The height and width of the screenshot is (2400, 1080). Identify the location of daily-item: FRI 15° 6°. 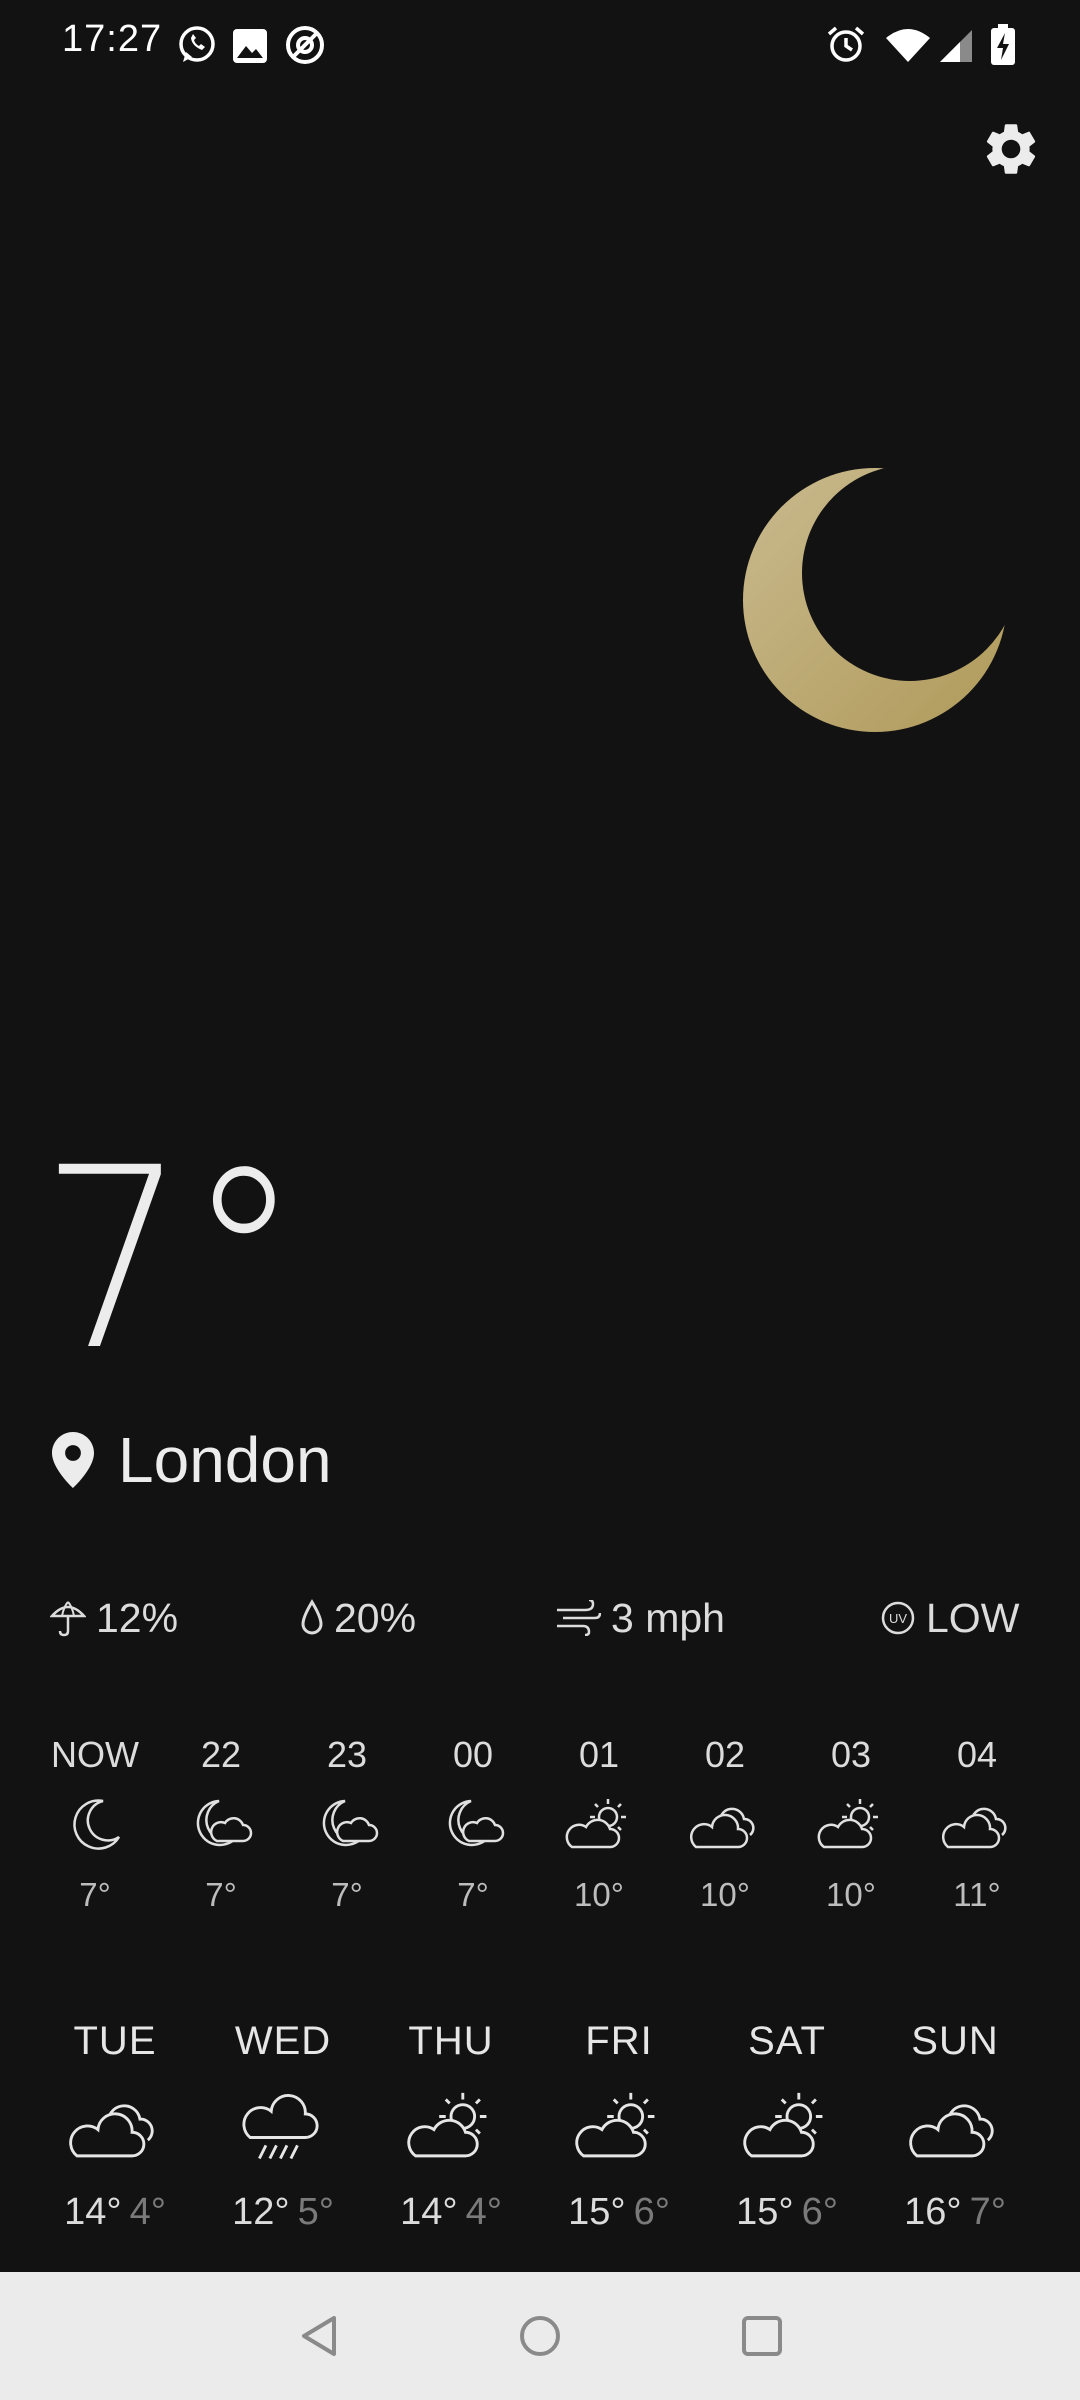
(619, 2126).